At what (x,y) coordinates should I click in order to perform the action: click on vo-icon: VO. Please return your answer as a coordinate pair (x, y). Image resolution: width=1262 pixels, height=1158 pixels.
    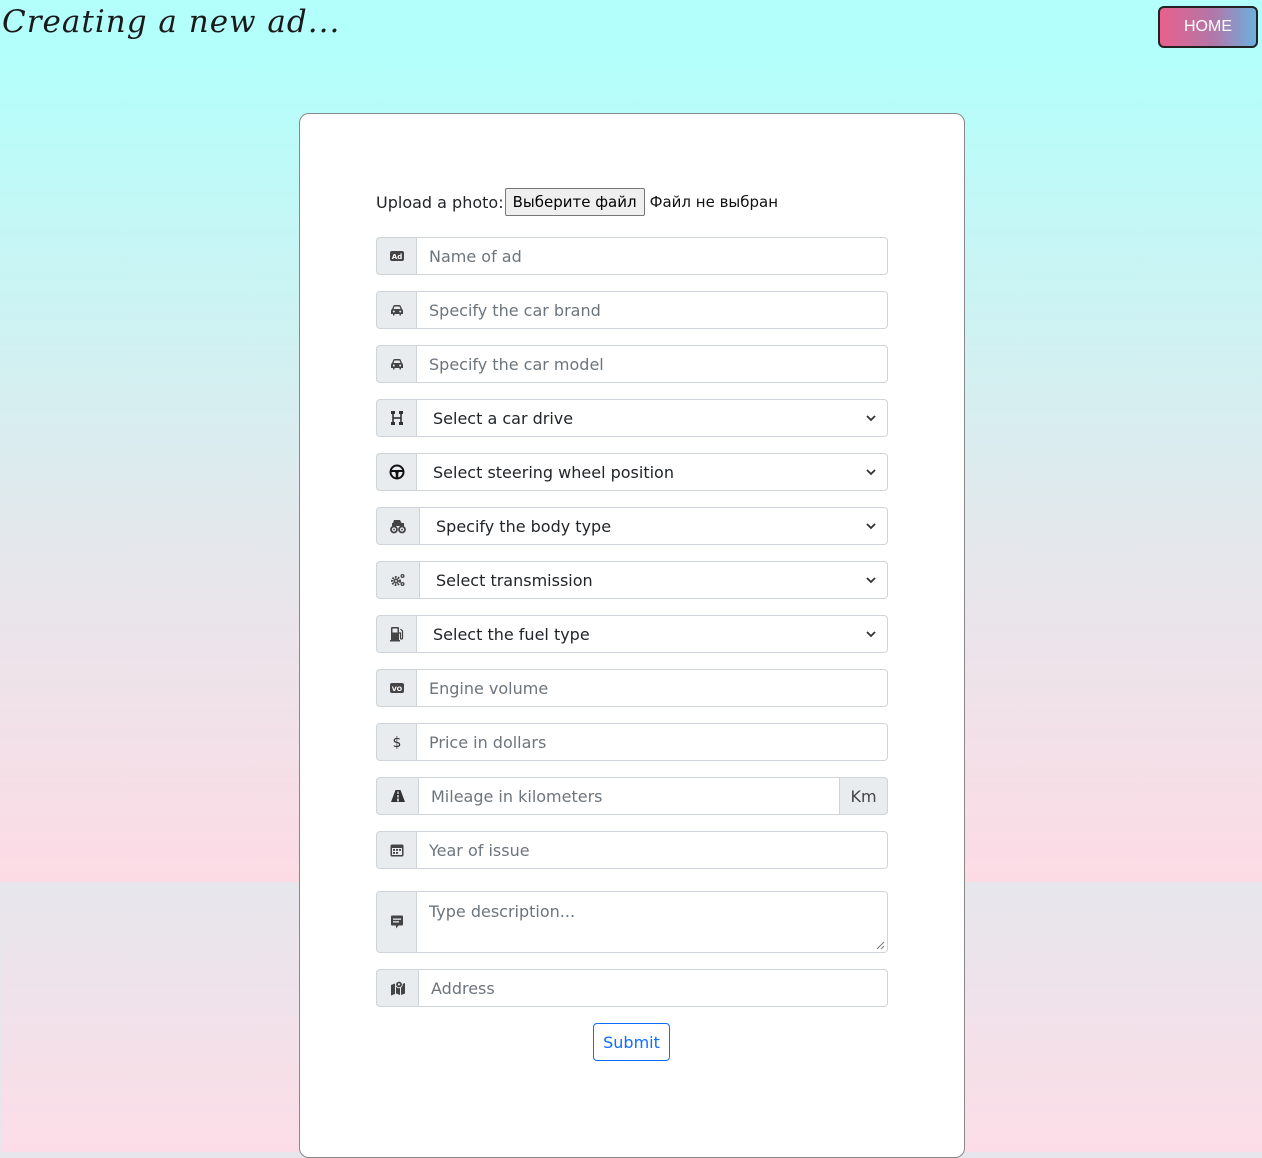
    Looking at the image, I should click on (396, 688).